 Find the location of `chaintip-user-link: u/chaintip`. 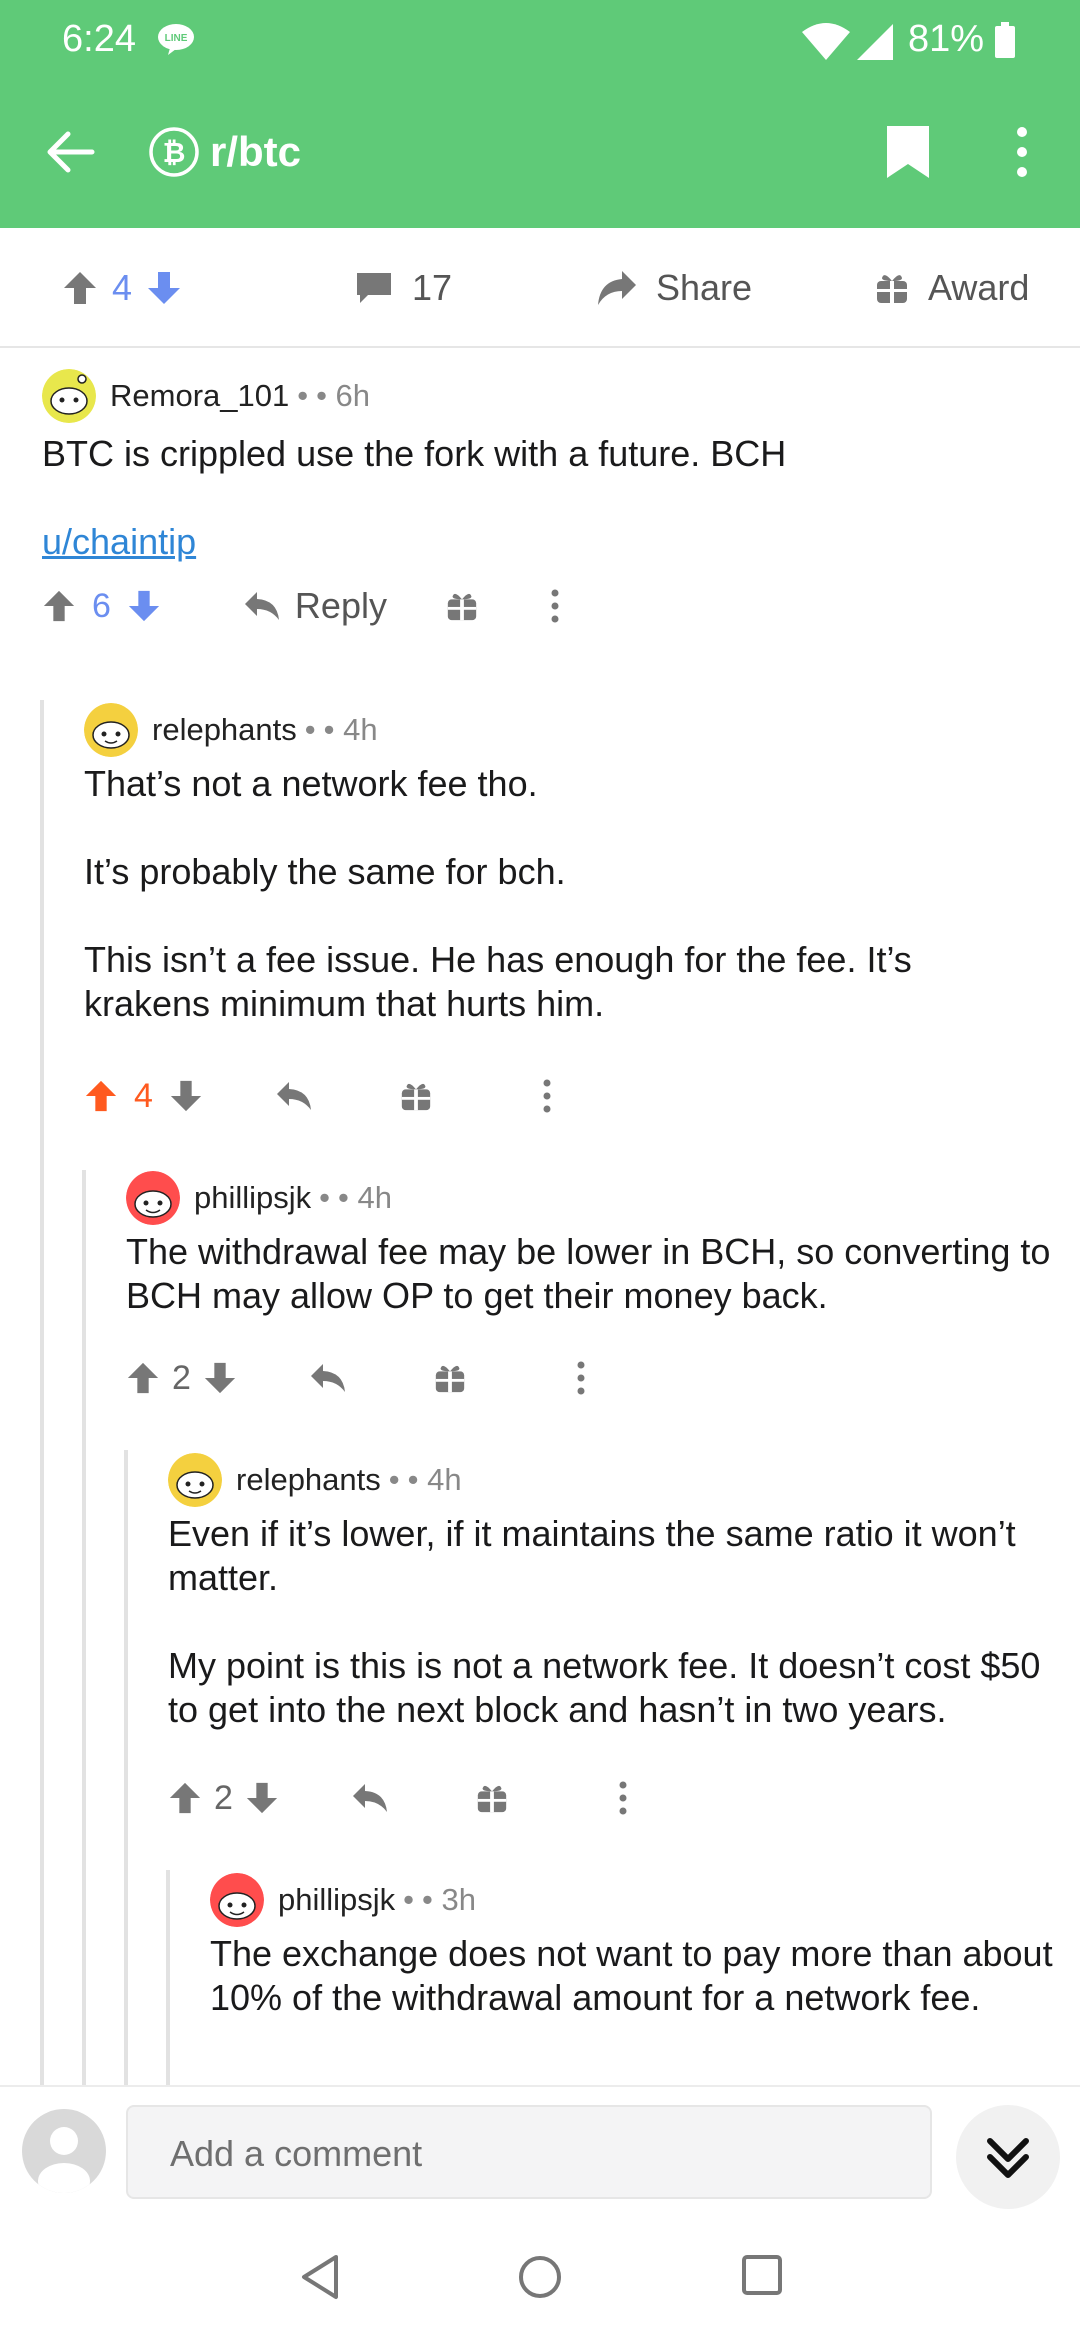

chaintip-user-link: u/chaintip is located at coordinates (119, 541).